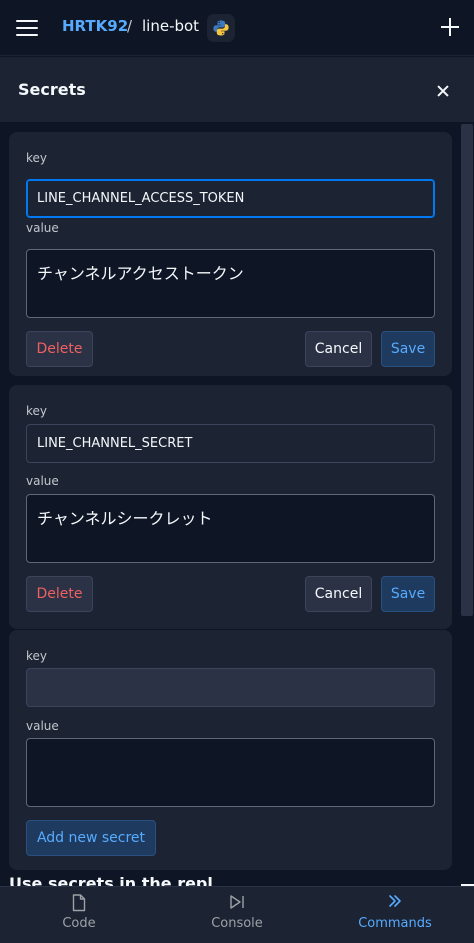 The height and width of the screenshot is (943, 474). Describe the element at coordinates (443, 91) in the screenshot. I see `close-icon` at that location.